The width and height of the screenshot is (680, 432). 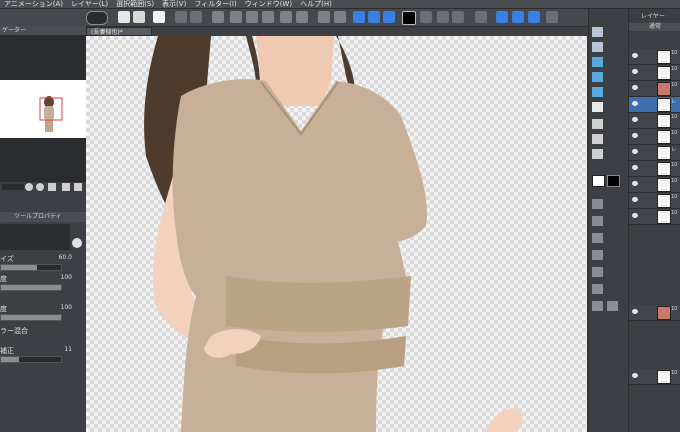 What do you see at coordinates (43, 109) in the screenshot?
I see `navigator-preview` at bounding box center [43, 109].